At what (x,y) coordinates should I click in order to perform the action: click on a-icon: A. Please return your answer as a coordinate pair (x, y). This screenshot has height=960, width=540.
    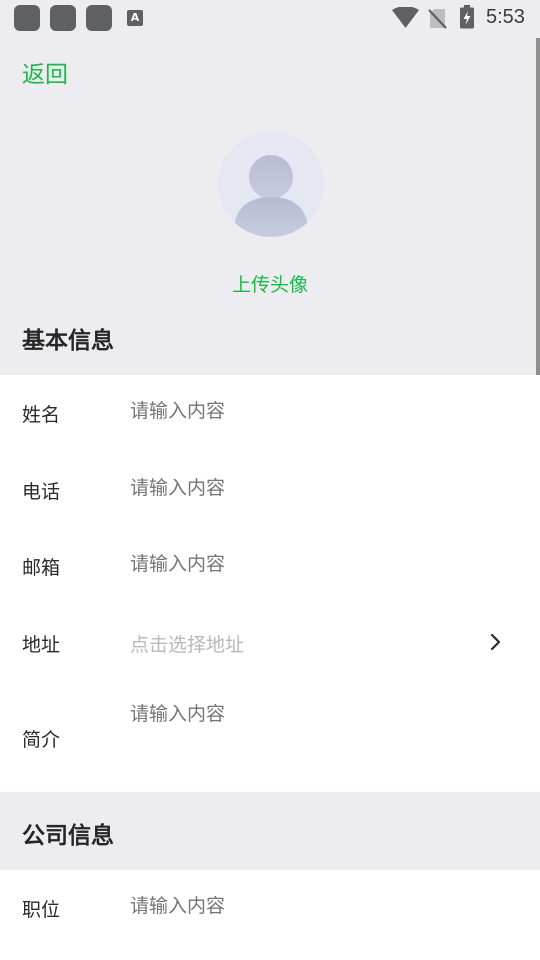
    Looking at the image, I should click on (135, 18).